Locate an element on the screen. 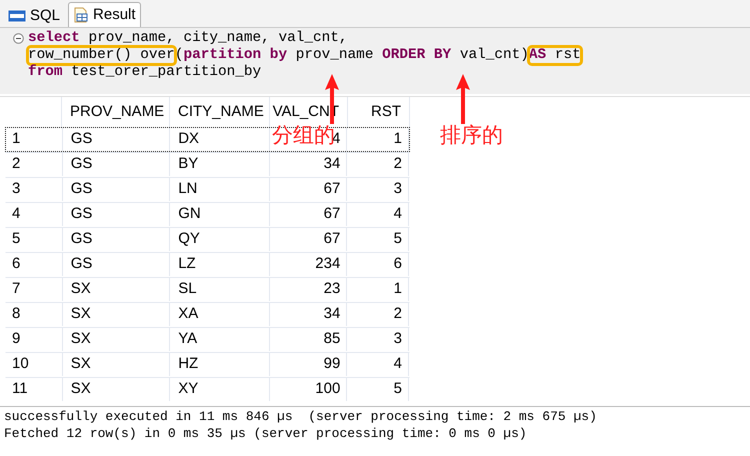 The height and width of the screenshot is (456, 750). code-text: (partition by prov_name ORDER BY val_cnt) is located at coordinates (351, 55).